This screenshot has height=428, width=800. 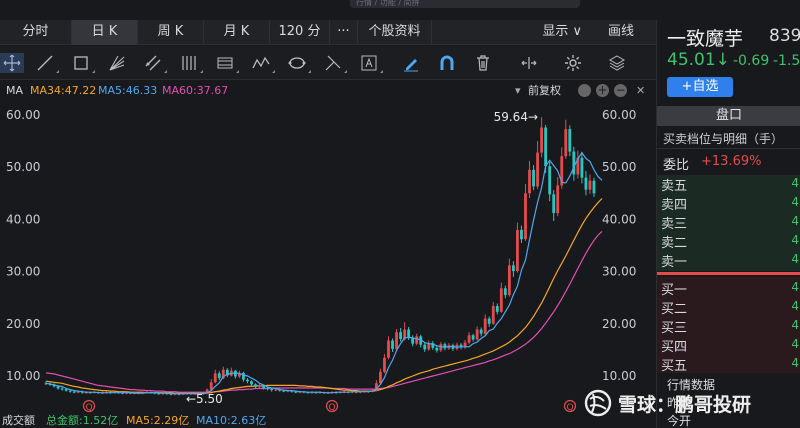 What do you see at coordinates (621, 32) in the screenshot?
I see `tab-draw-line: 画线` at bounding box center [621, 32].